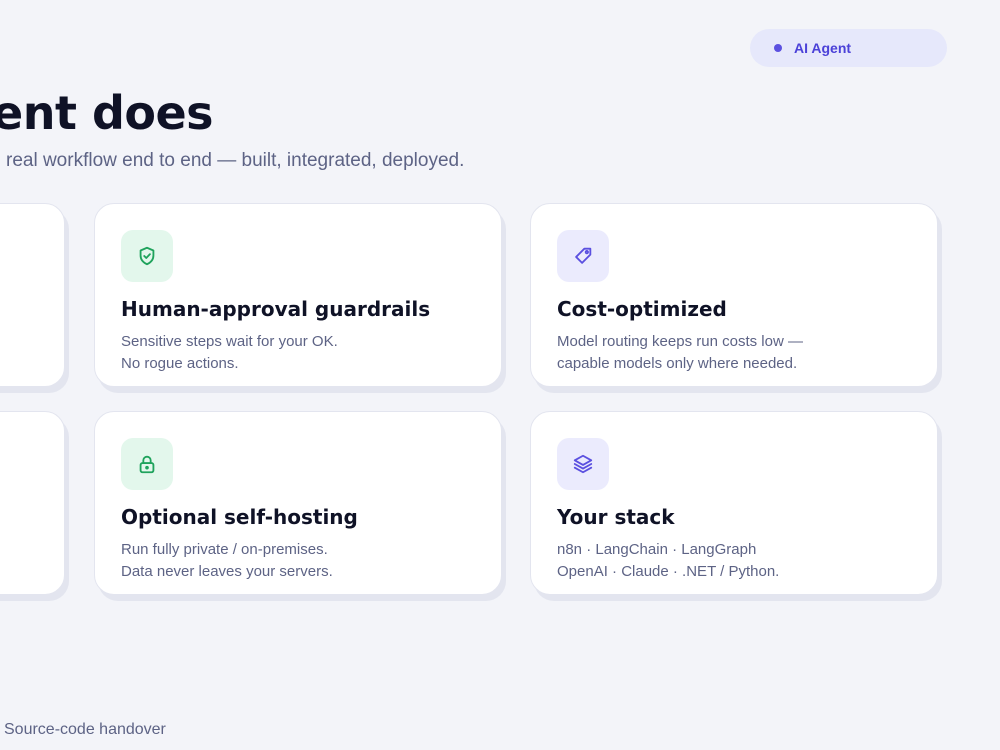  I want to click on feature-title: Human-approval guardrails, so click(276, 309).